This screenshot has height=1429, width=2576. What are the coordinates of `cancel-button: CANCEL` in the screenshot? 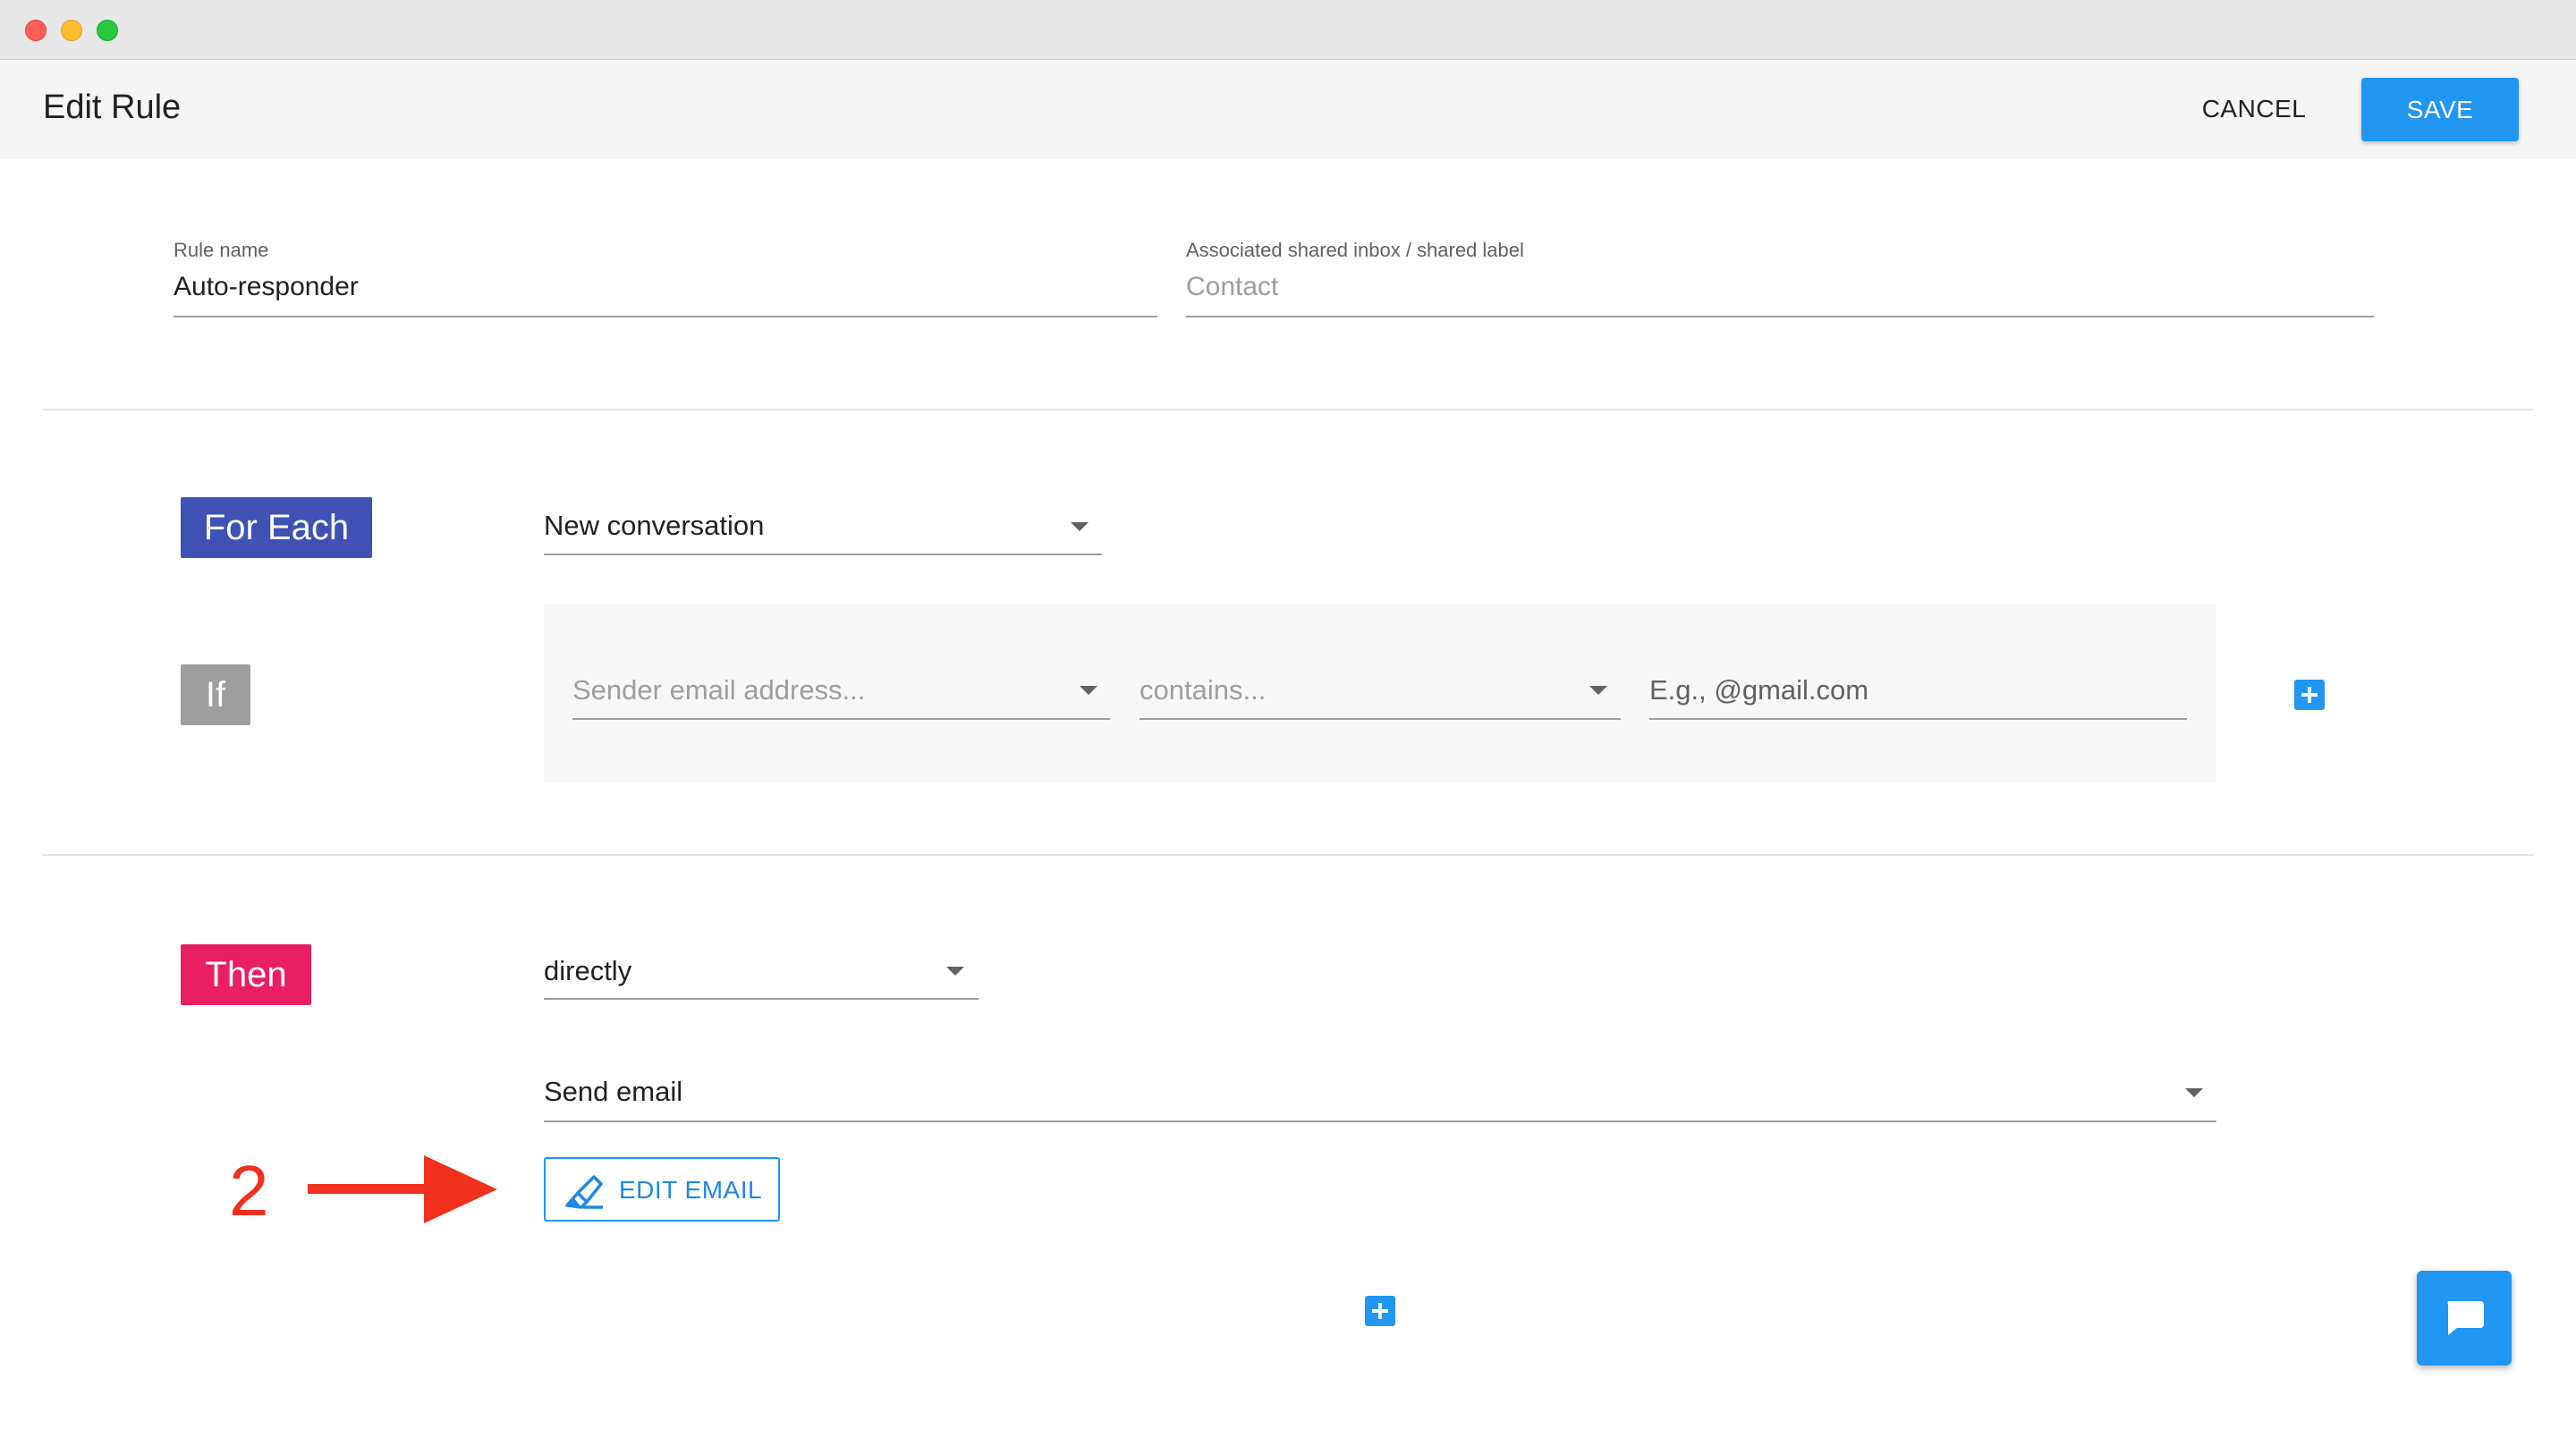 It's located at (2254, 109).